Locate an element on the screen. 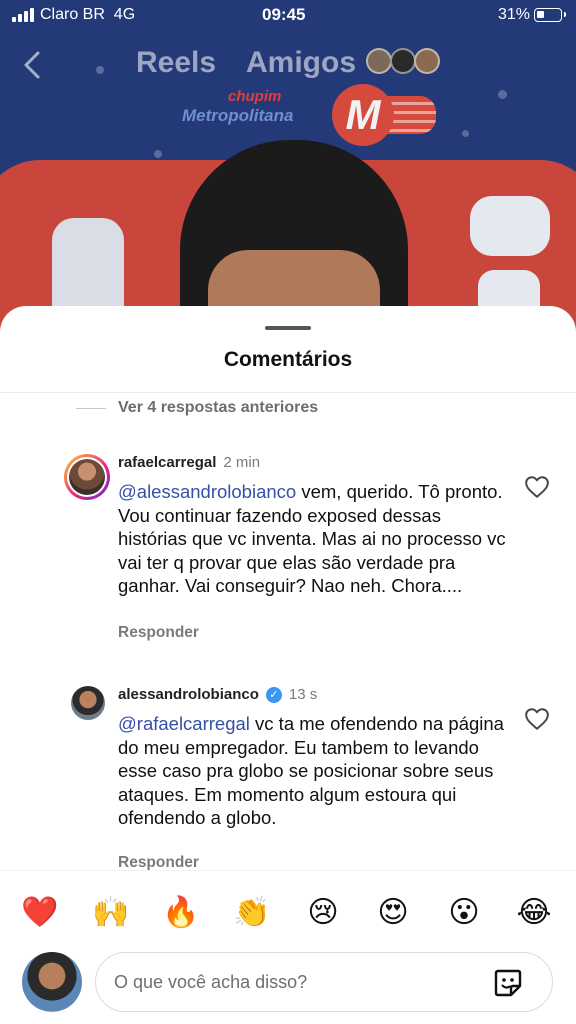 Image resolution: width=576 pixels, height=1024 pixels. status-bar: Claro BR 4G 09:45 31% is located at coordinates (288, 15).